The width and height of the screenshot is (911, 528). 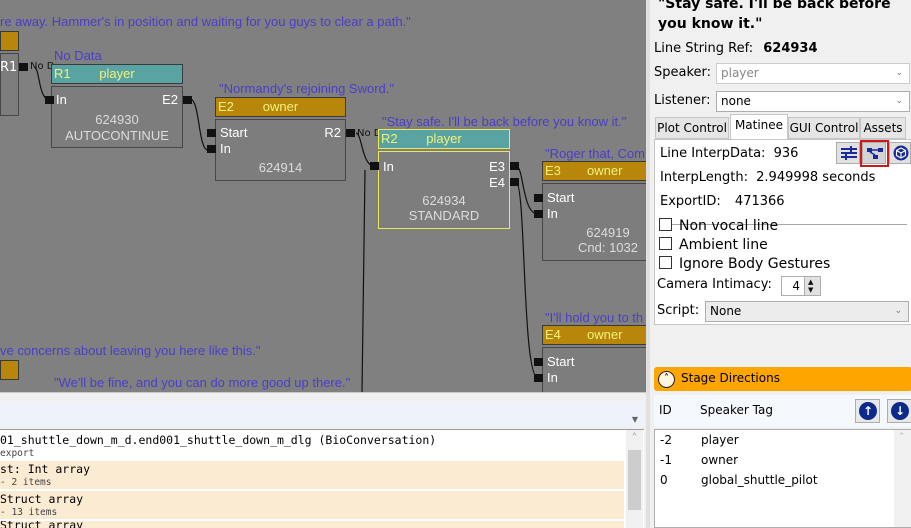 I want to click on collapse-icon: ˄, so click(x=666, y=379).